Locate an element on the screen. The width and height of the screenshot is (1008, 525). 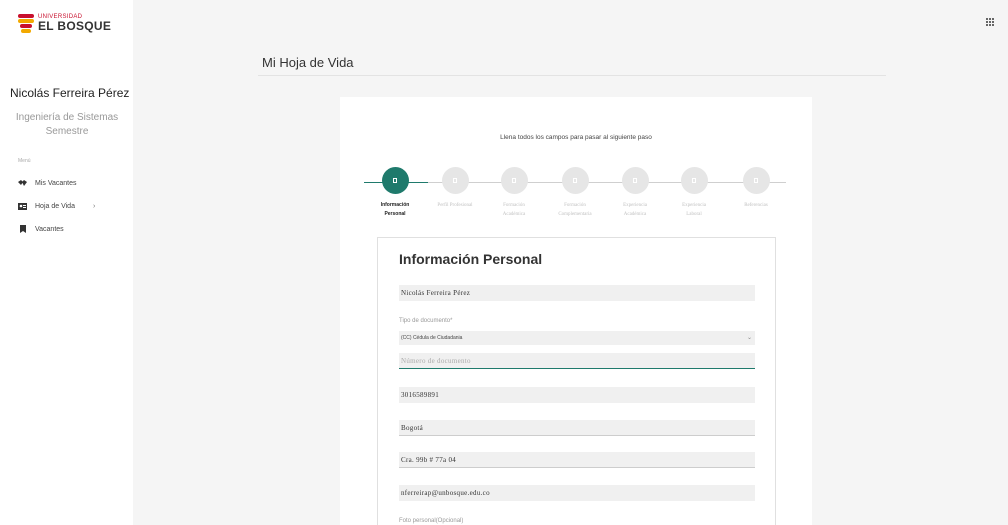
step-formacion-complementaria: Formación Complementaria is located at coordinates (575, 193).